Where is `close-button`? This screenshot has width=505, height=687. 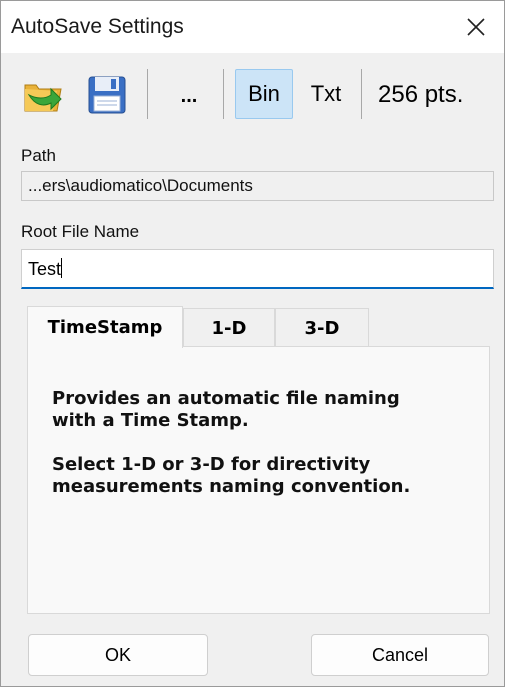 close-button is located at coordinates (476, 27).